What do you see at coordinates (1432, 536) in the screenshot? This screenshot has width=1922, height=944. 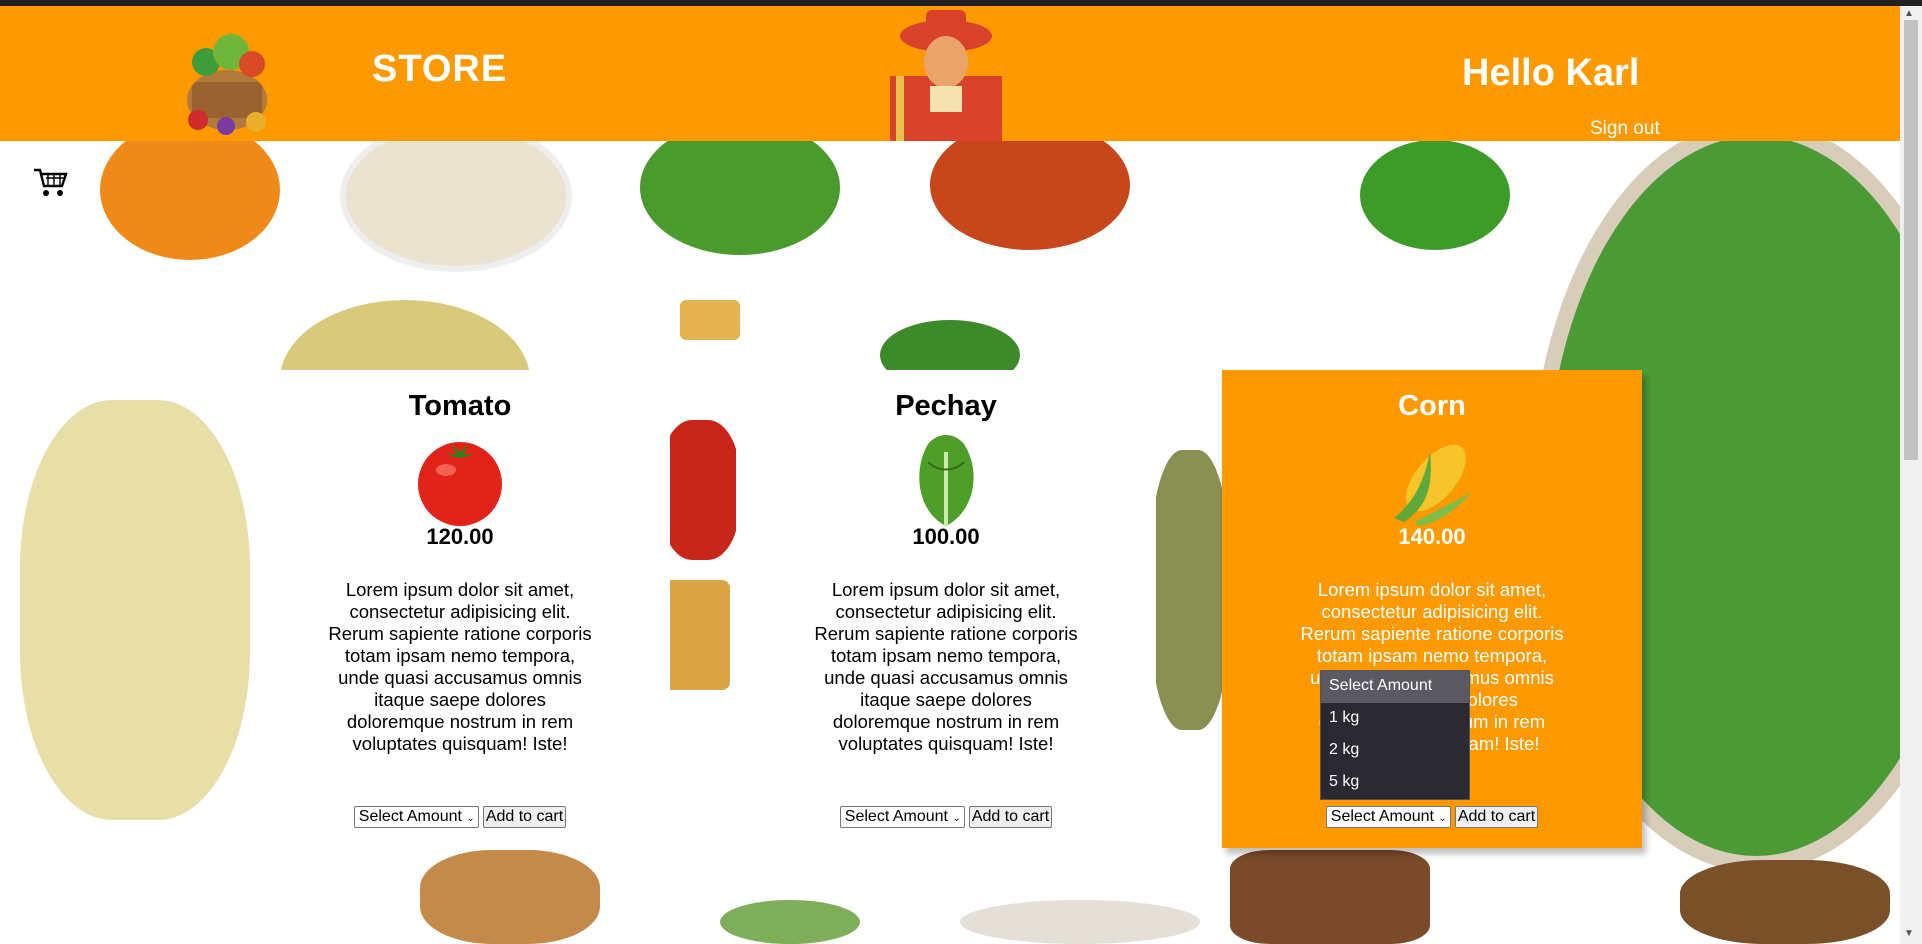 I see `product-price: 140.00` at bounding box center [1432, 536].